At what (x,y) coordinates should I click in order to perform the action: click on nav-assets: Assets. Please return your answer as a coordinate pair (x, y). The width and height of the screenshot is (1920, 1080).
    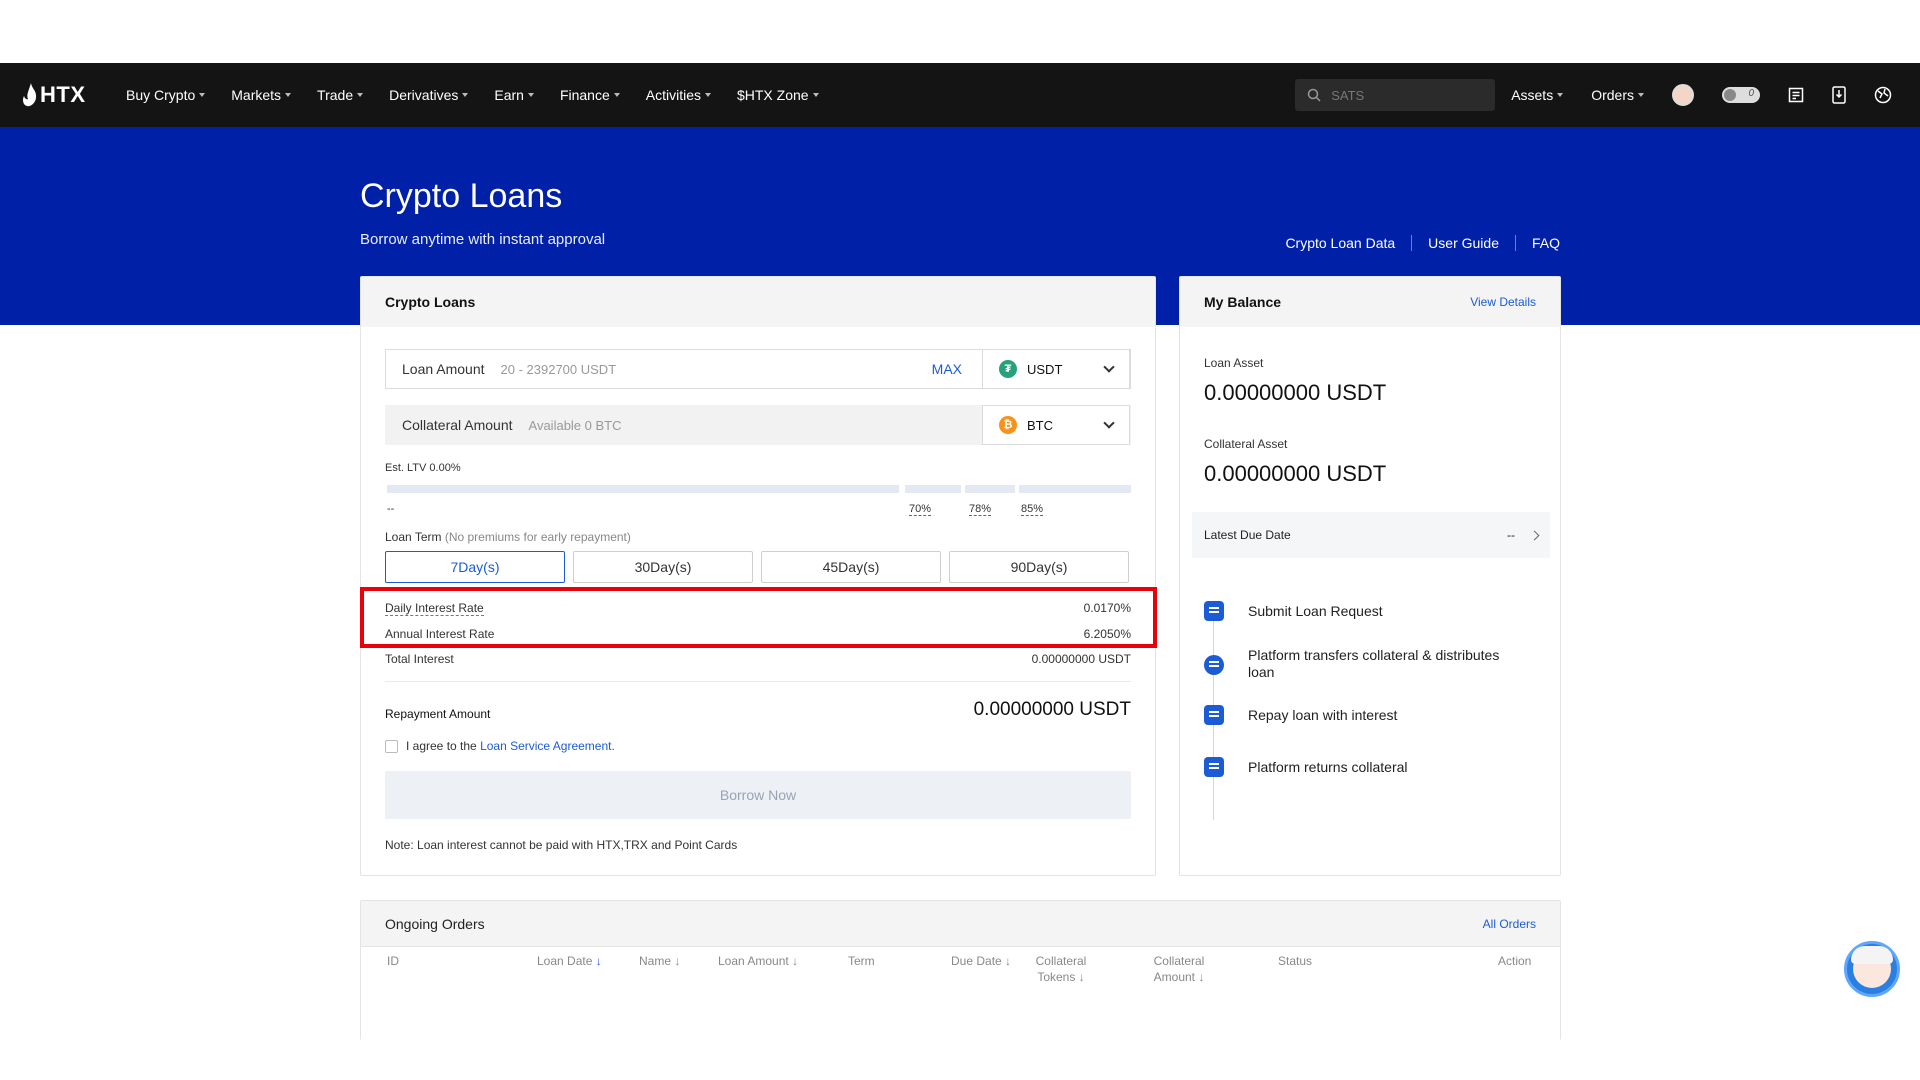
    Looking at the image, I should click on (1537, 95).